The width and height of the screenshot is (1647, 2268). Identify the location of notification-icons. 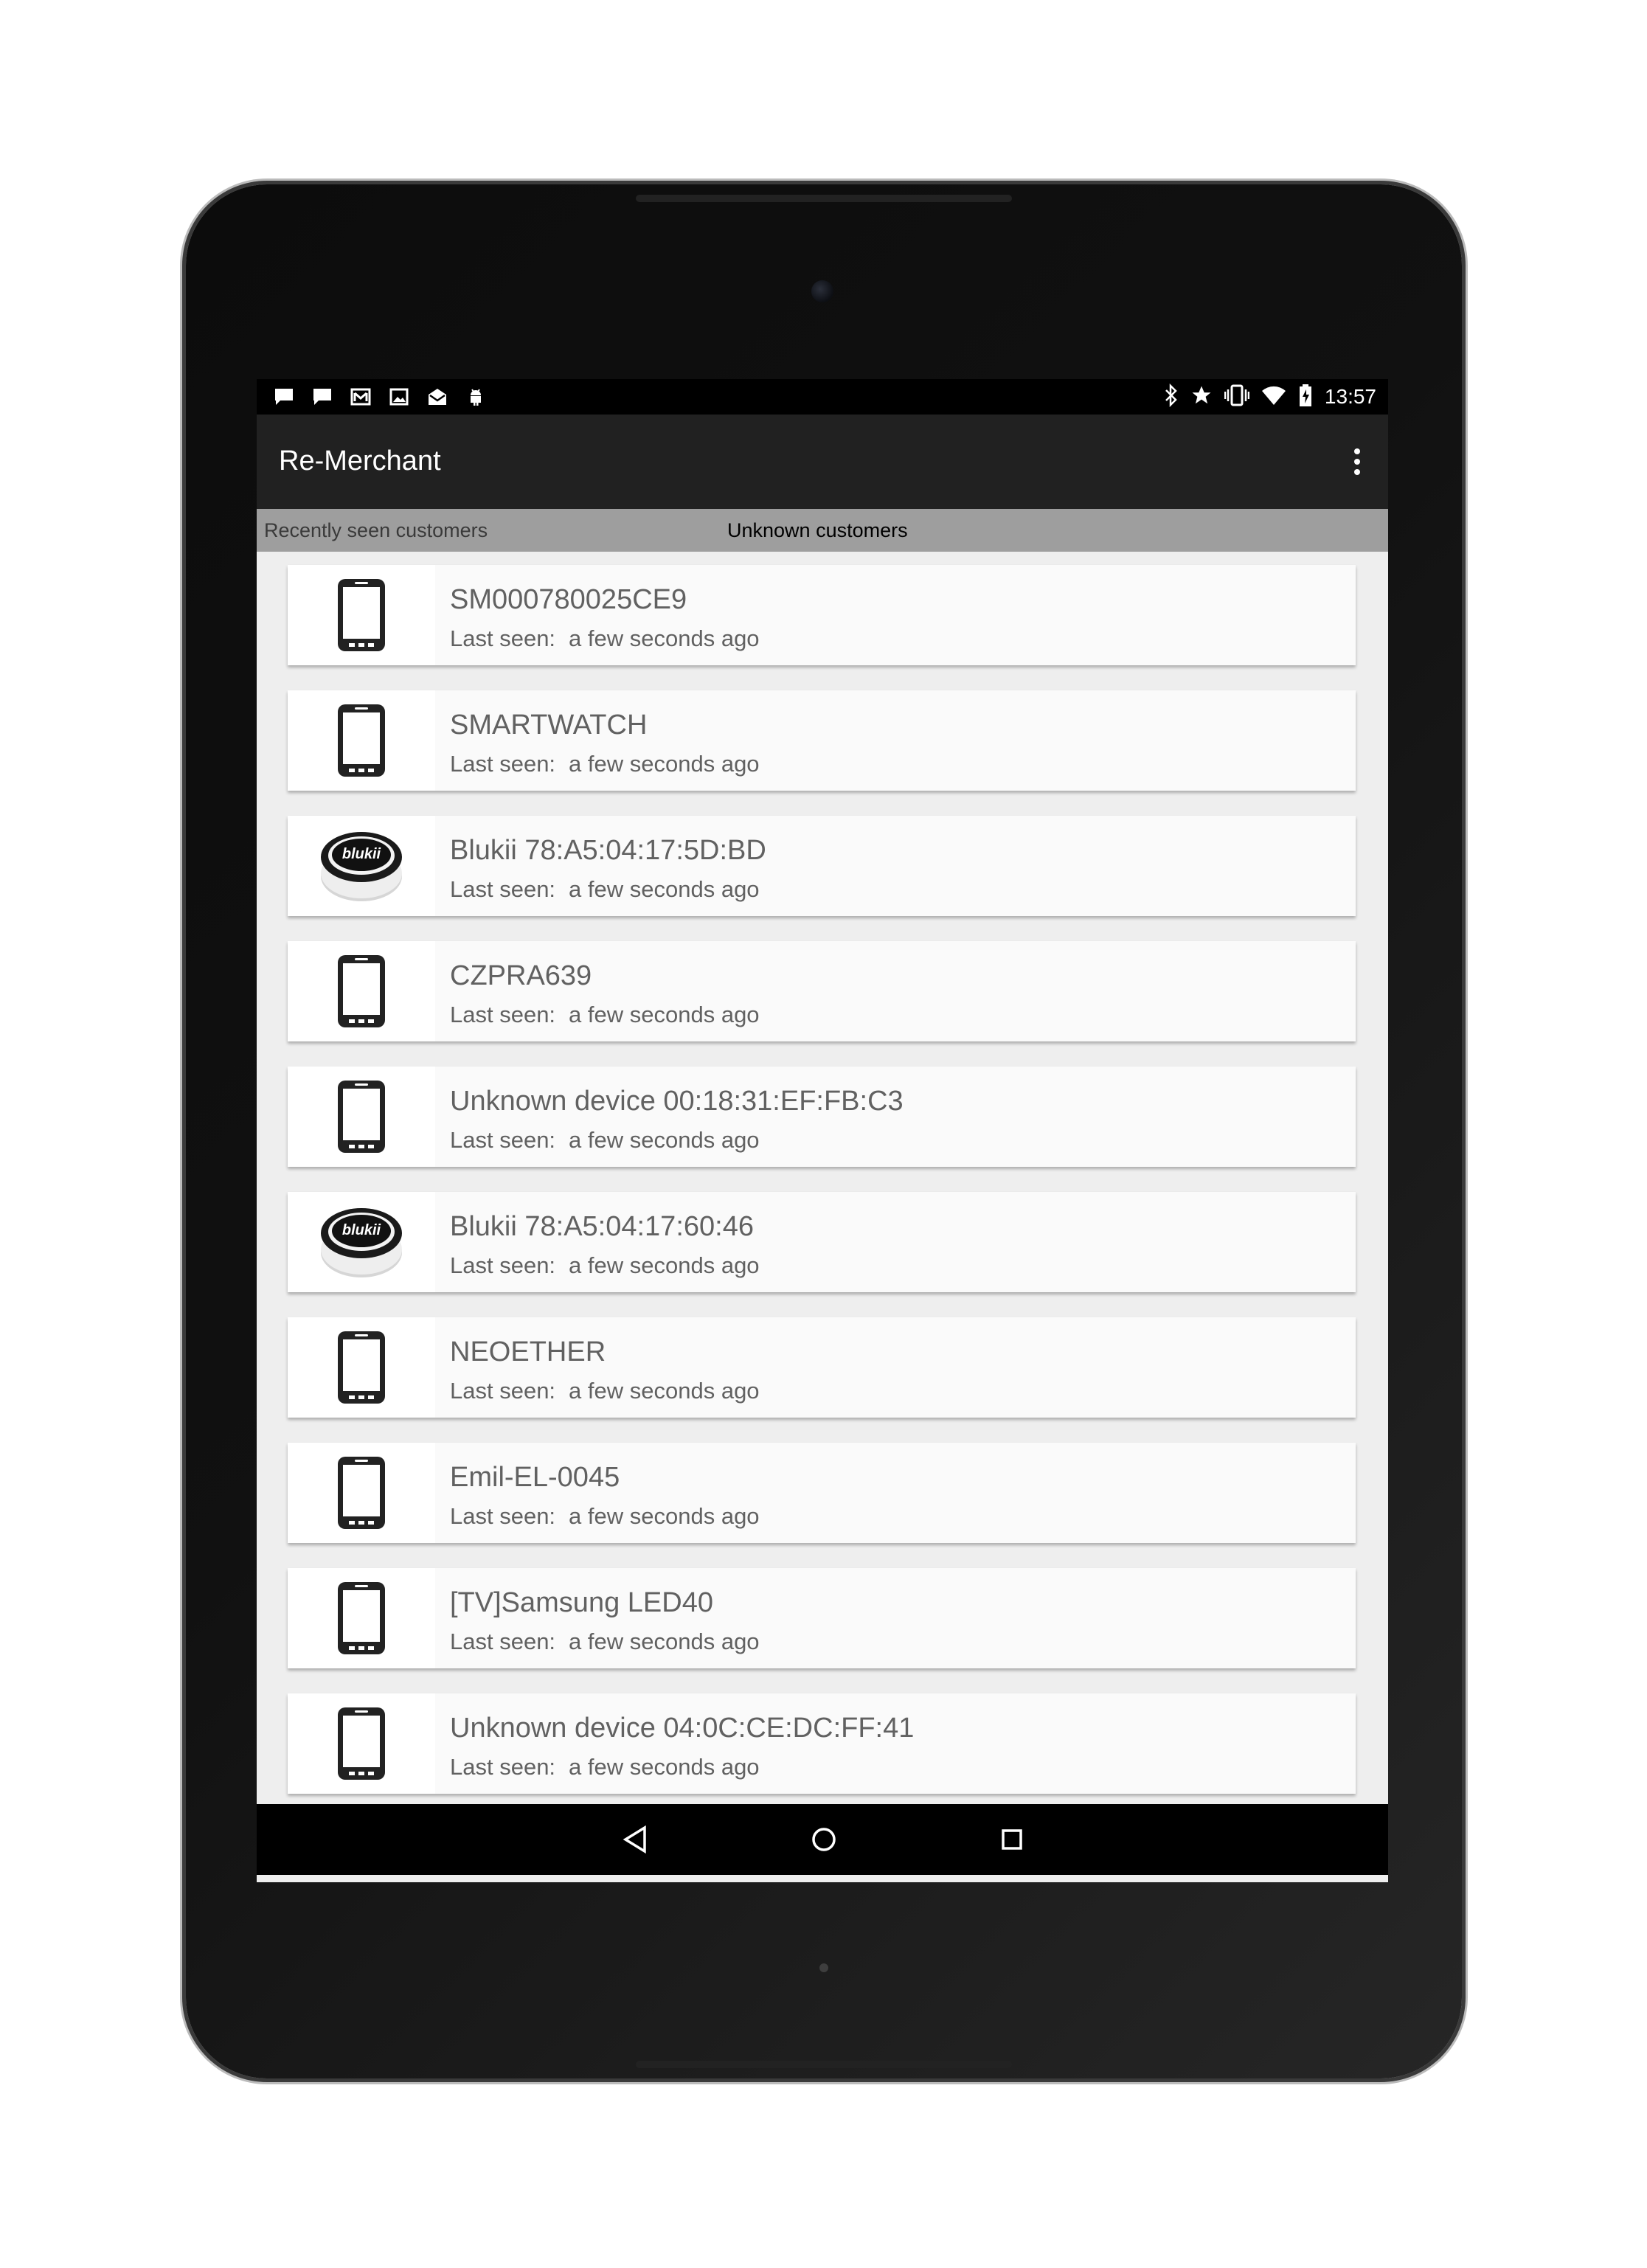
(380, 397).